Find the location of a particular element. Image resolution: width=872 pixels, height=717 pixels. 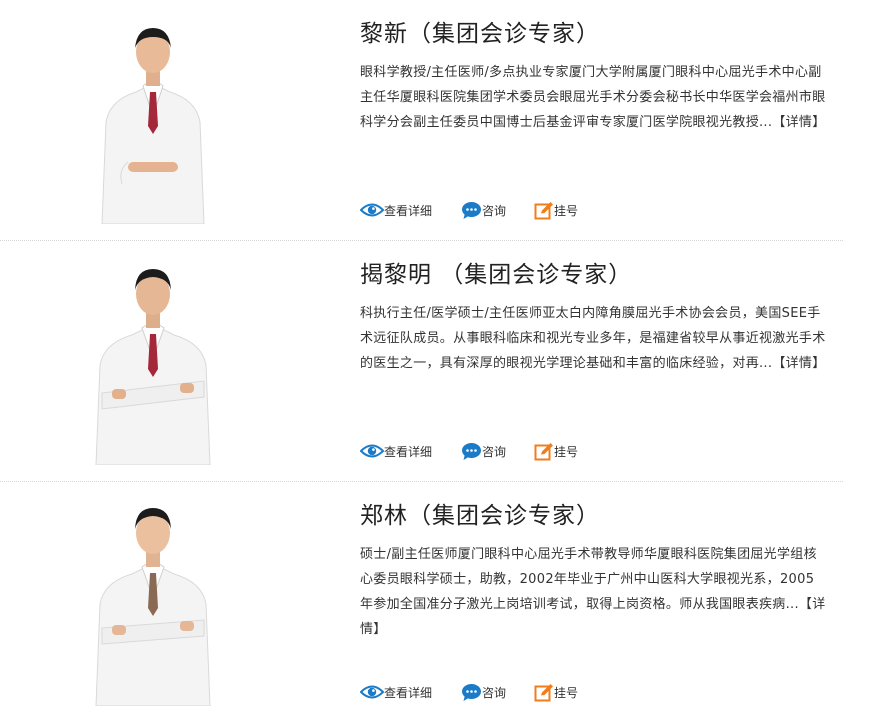

doctor-name: 揭黎明 （集团会诊专家） is located at coordinates (496, 272).